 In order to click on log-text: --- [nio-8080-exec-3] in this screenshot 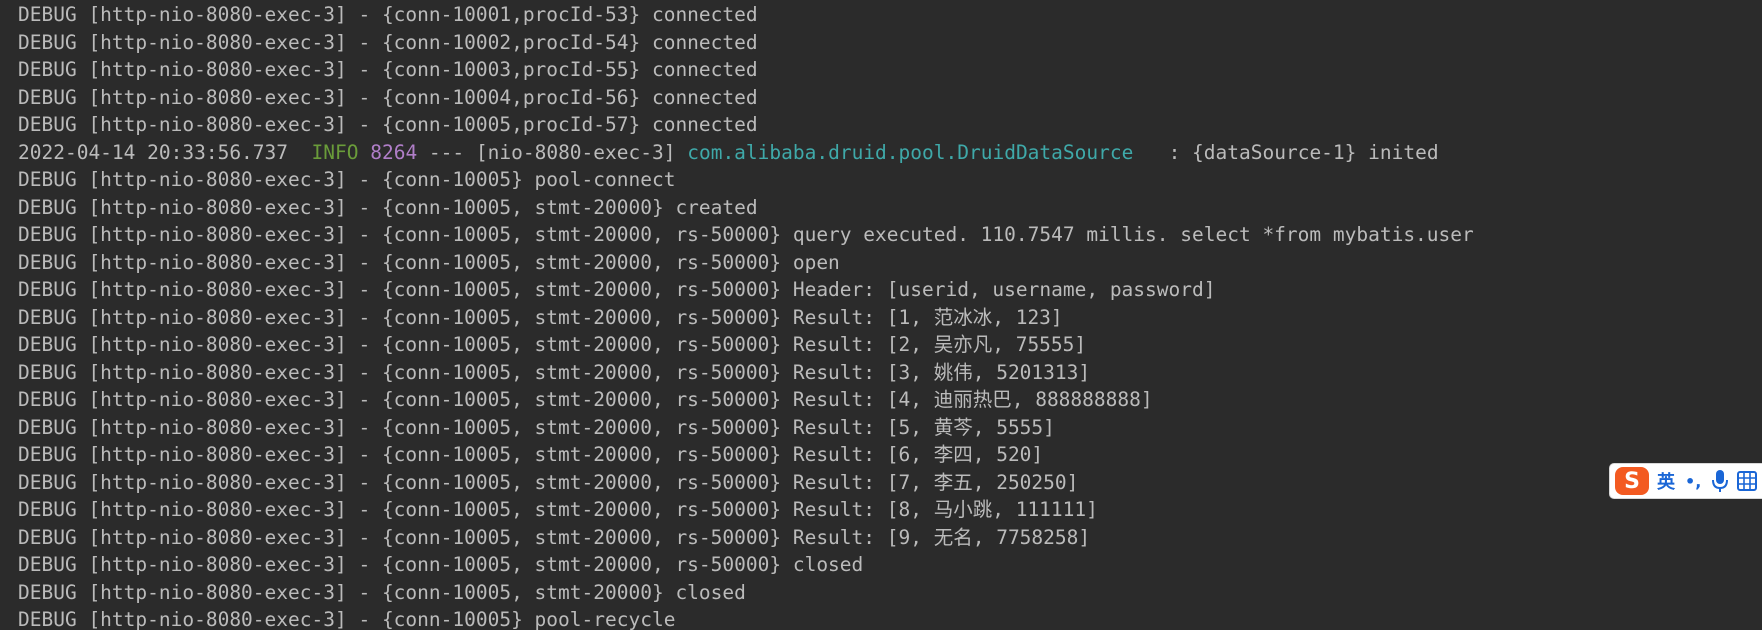, I will do `click(552, 152)`.